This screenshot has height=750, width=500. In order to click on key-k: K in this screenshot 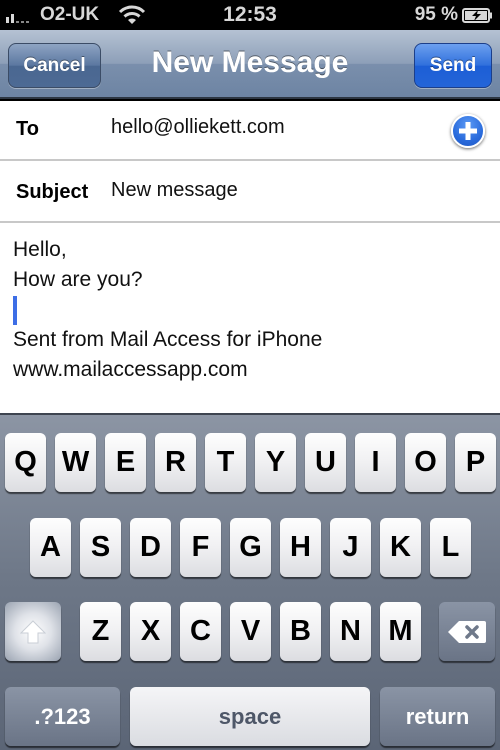, I will do `click(400, 547)`.